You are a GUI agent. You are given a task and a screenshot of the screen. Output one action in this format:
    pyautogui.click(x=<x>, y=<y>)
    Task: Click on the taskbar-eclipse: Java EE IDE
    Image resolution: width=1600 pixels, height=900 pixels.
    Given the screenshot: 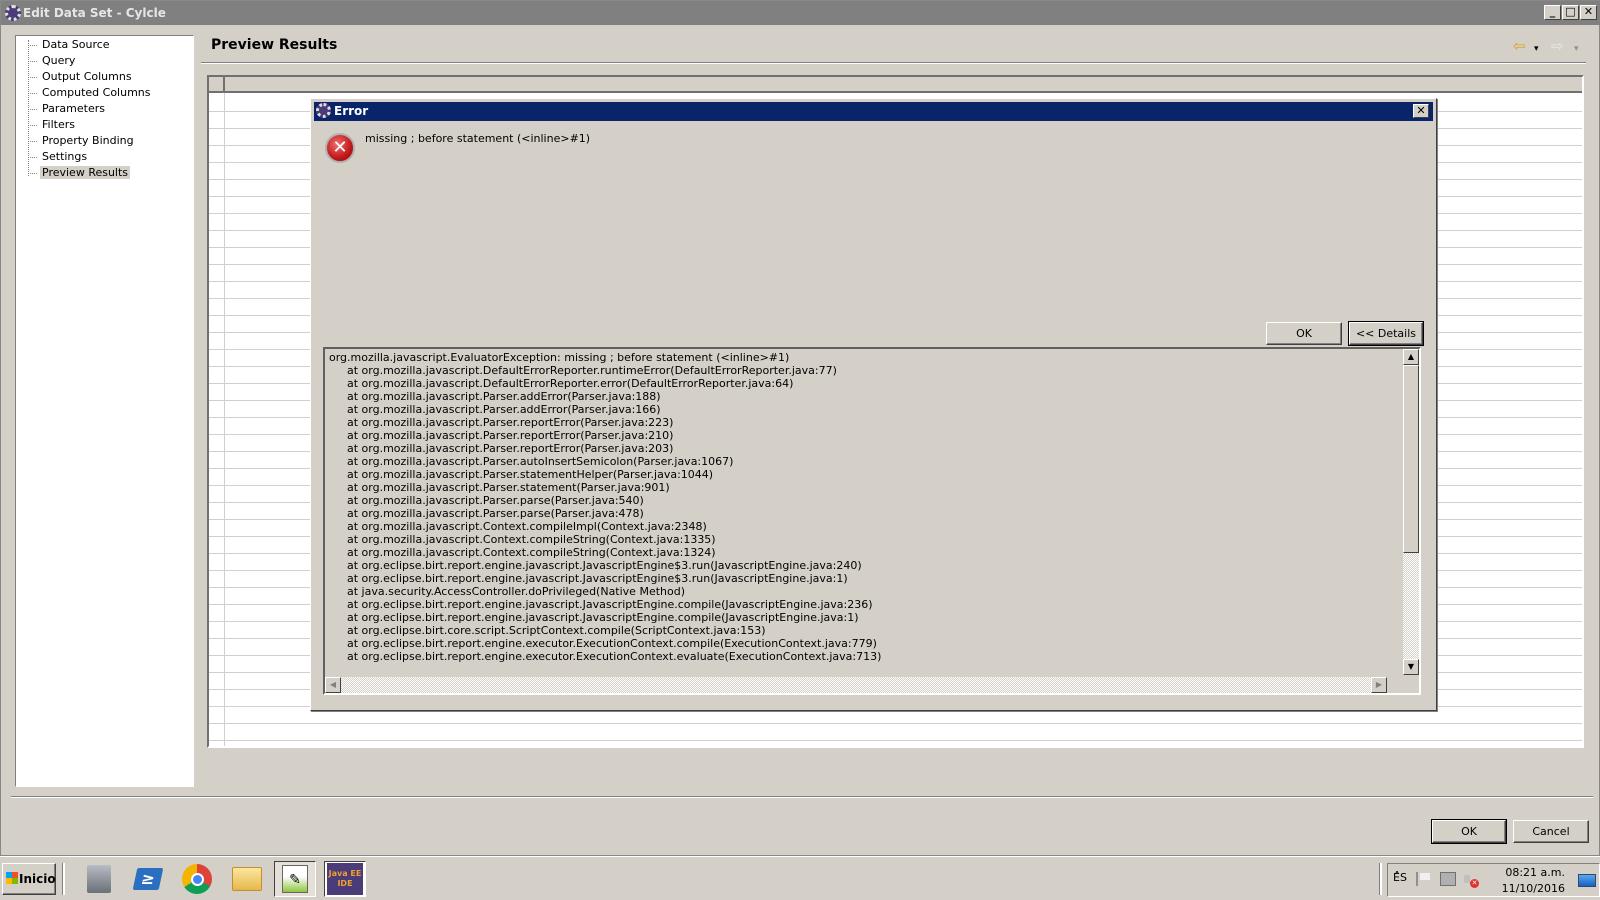 What is the action you would take?
    pyautogui.click(x=345, y=879)
    